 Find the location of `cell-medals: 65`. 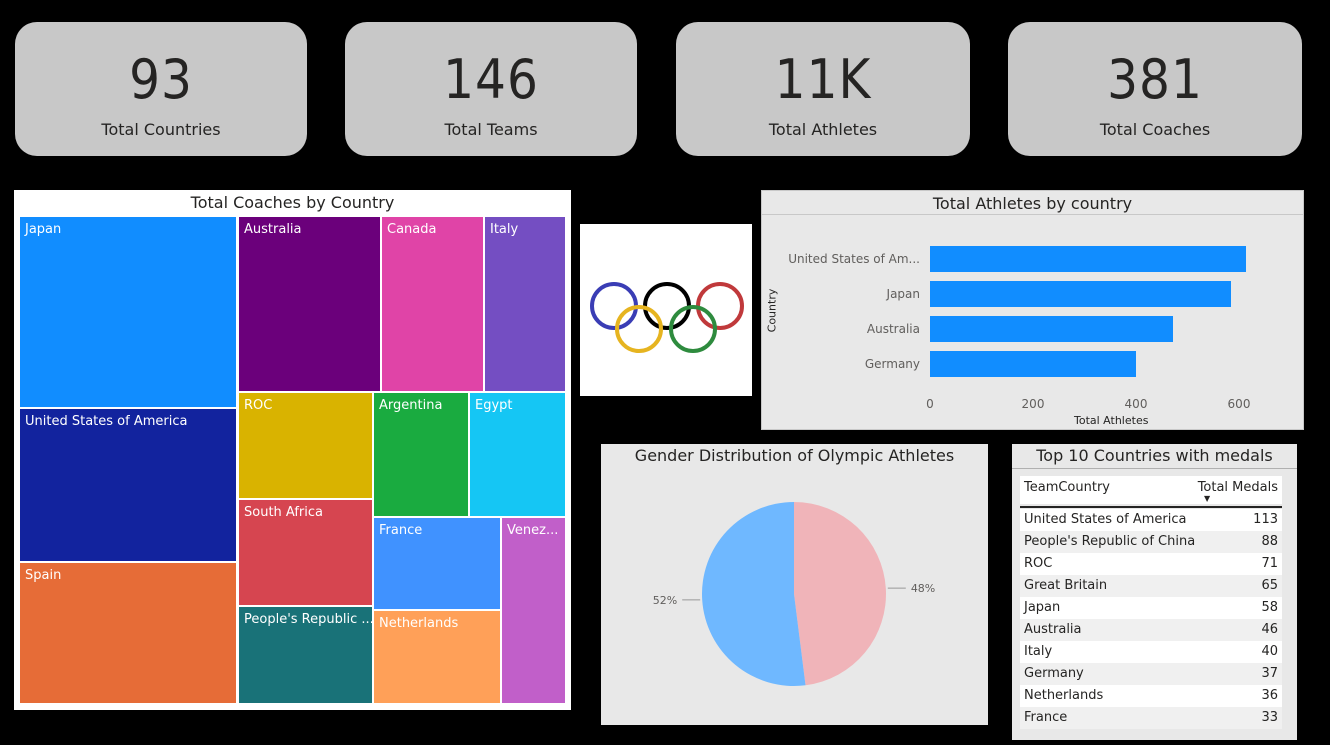

cell-medals: 65 is located at coordinates (1269, 585).